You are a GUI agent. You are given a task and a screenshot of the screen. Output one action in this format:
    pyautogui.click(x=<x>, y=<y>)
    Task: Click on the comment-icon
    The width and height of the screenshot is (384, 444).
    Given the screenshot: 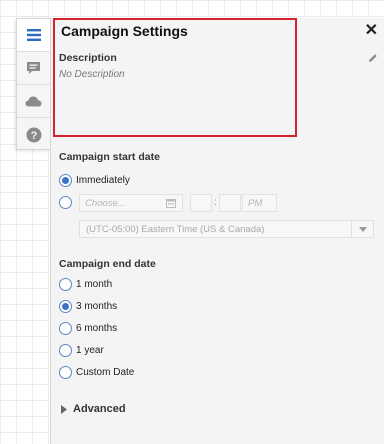 What is the action you would take?
    pyautogui.click(x=33, y=68)
    